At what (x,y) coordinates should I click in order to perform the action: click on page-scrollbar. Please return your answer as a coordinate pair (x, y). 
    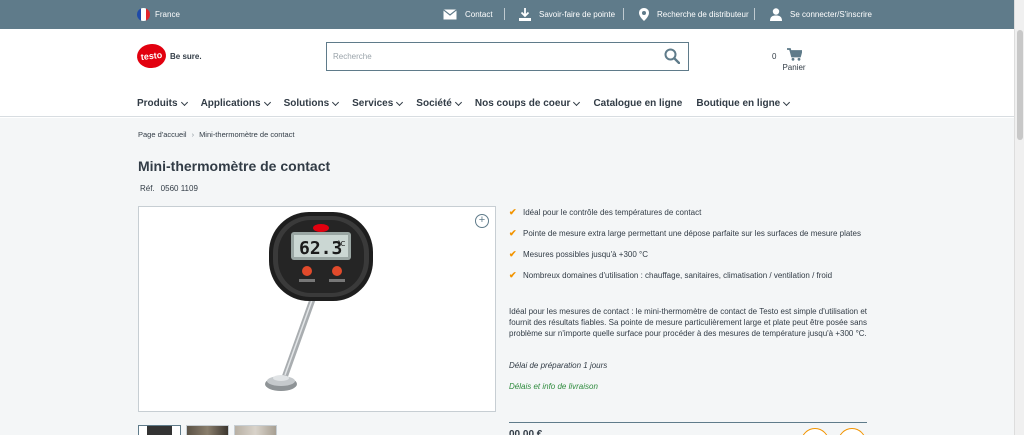
    Looking at the image, I should click on (1019, 217).